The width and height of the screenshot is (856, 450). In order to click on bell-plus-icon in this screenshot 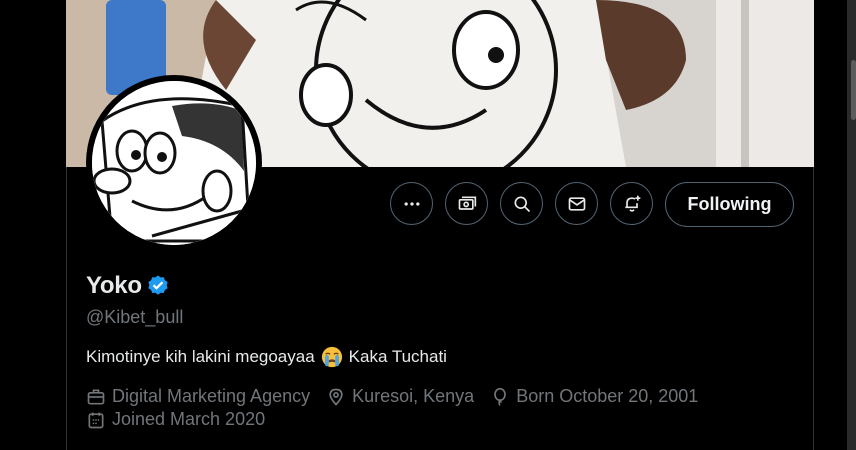, I will do `click(632, 203)`.